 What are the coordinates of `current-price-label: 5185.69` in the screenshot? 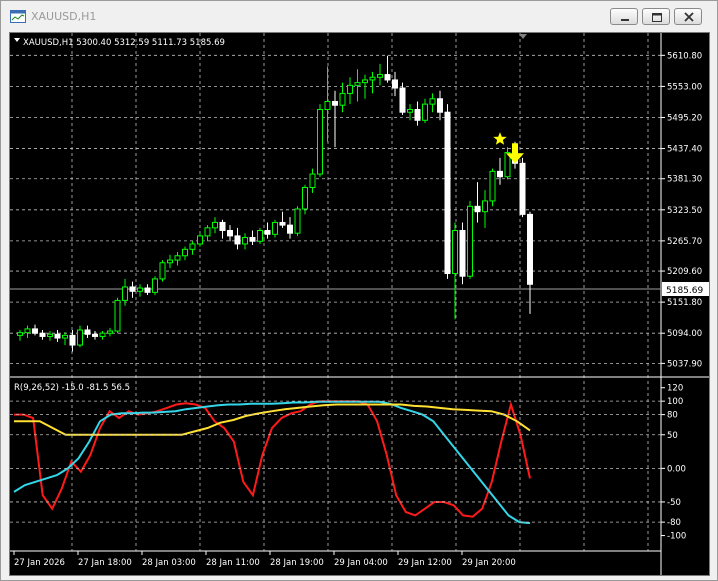 It's located at (684, 291).